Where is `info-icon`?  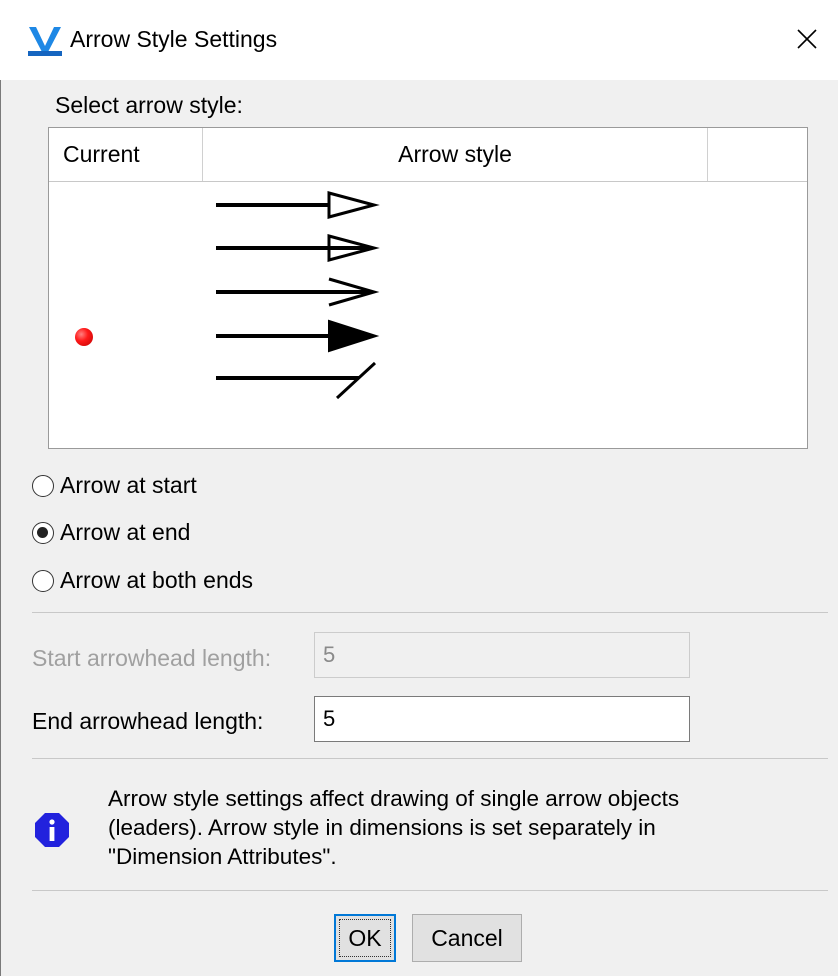
info-icon is located at coordinates (52, 830).